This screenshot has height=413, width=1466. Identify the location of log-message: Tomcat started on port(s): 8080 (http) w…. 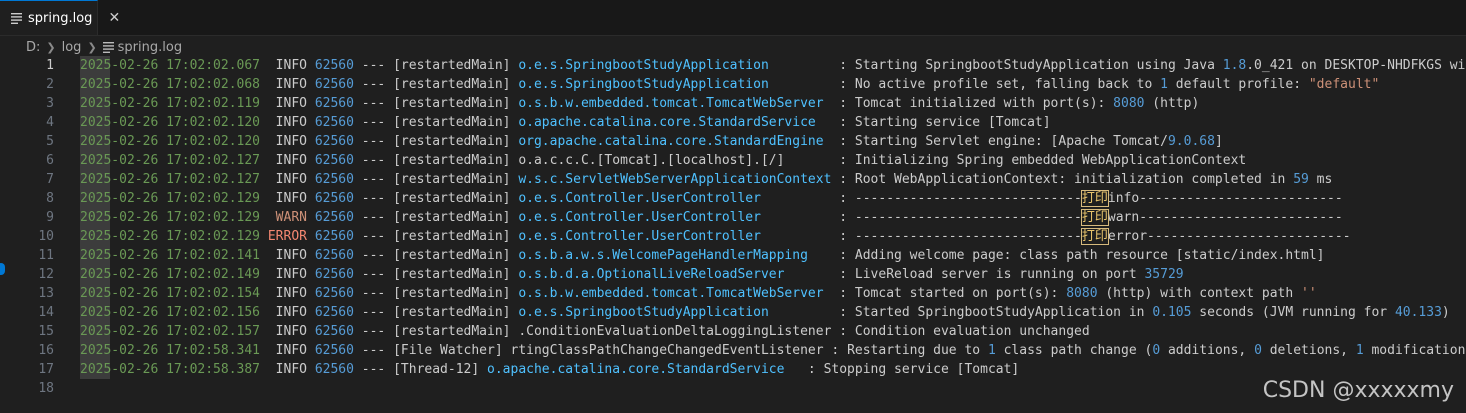
(1085, 293).